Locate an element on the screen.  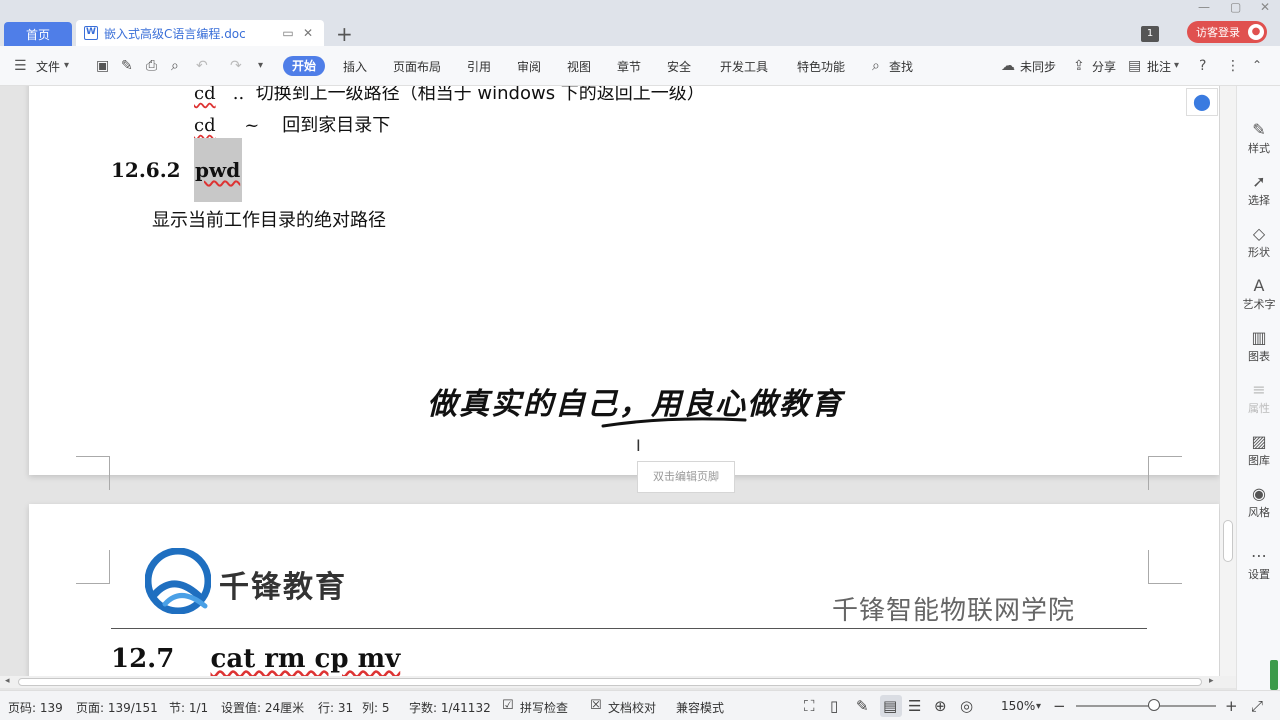
reading-mode-icon: ▯ is located at coordinates (834, 706).